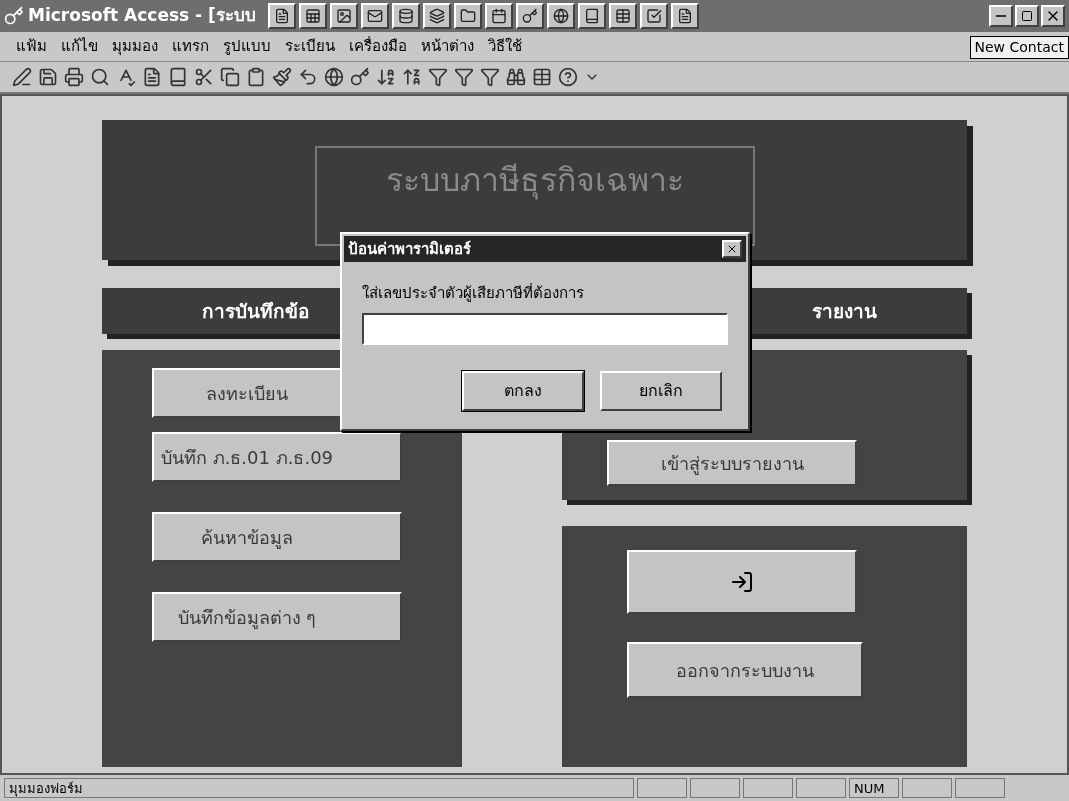 This screenshot has width=1069, height=801. I want to click on door-exit-icon, so click(742, 582).